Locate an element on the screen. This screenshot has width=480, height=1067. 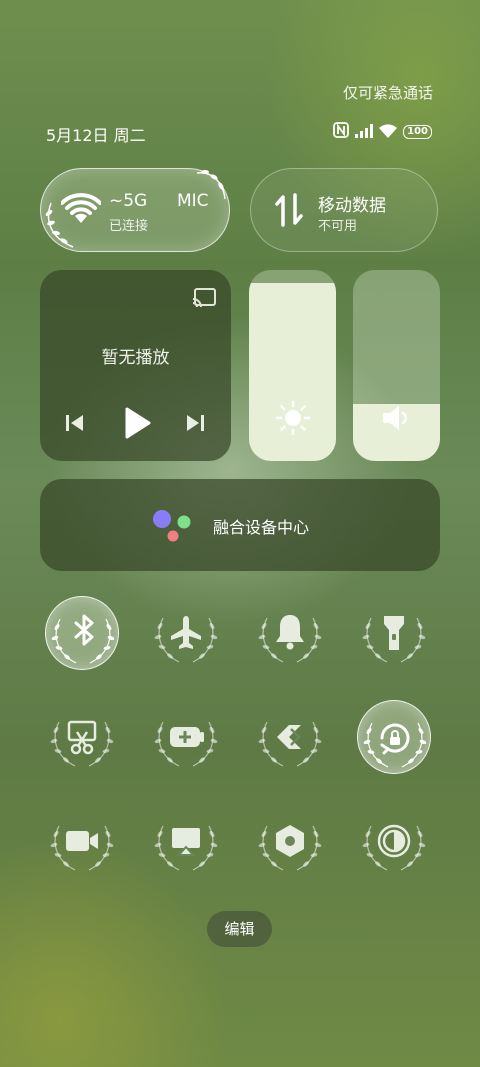
emergency-calls-only-text: 仅可紧急通话 is located at coordinates (387, 93).